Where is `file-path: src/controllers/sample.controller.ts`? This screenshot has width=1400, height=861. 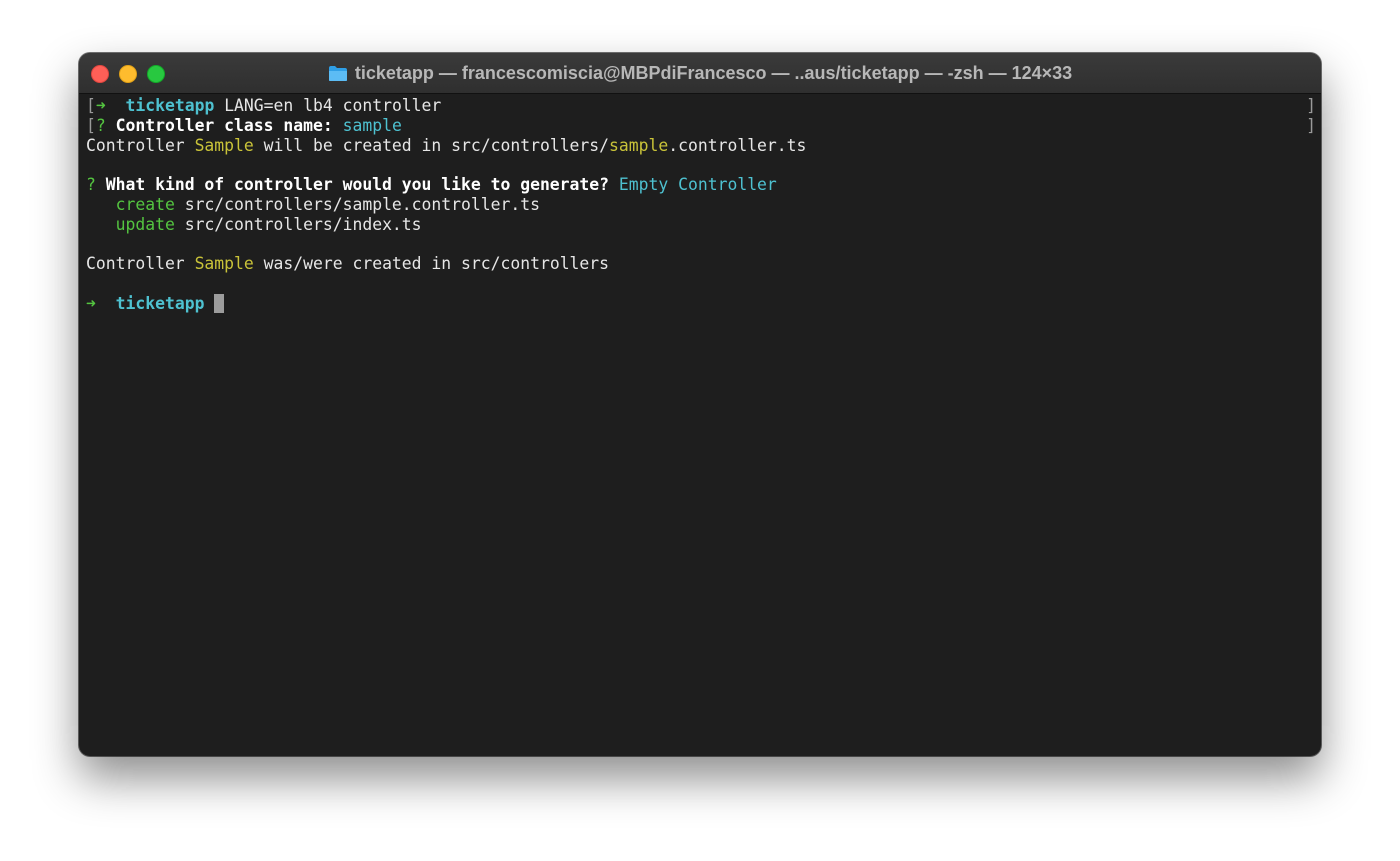 file-path: src/controllers/sample.controller.ts is located at coordinates (362, 204).